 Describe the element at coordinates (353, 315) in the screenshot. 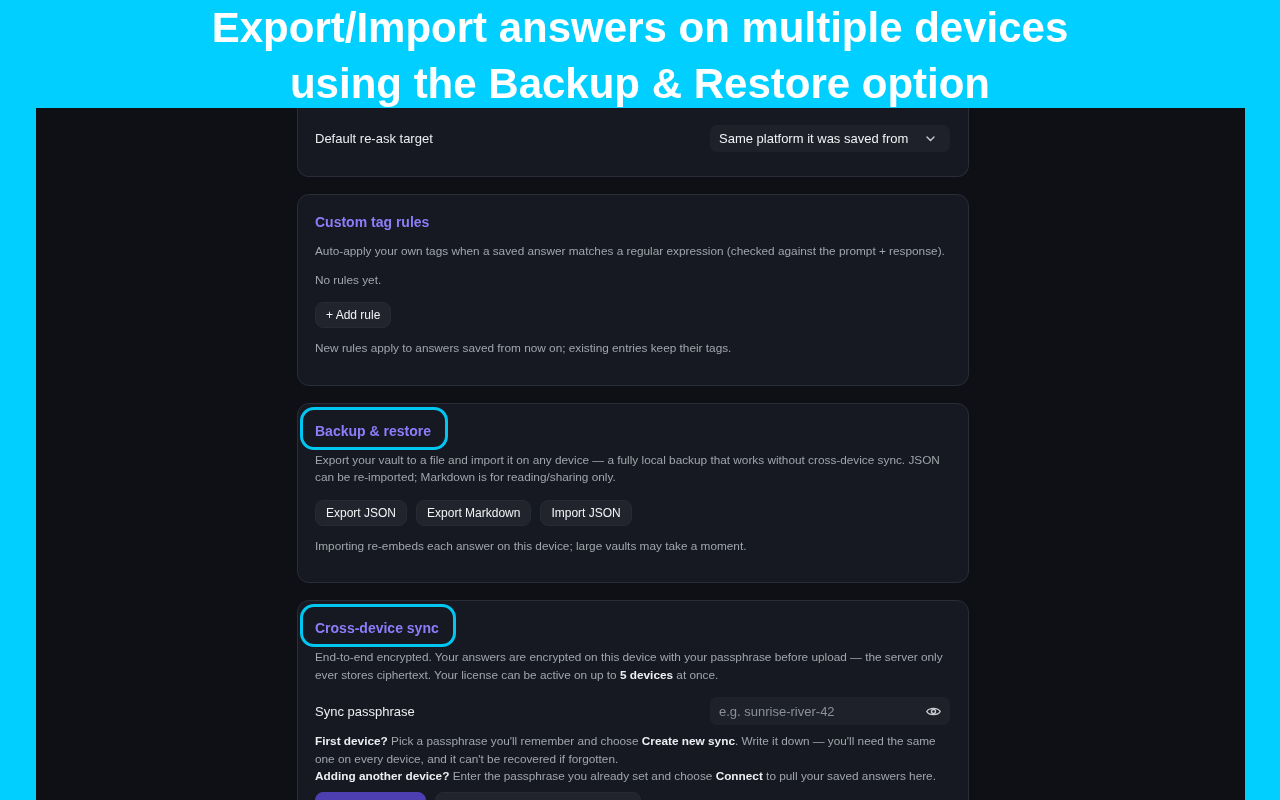

I see `action-button: + Add rule` at that location.